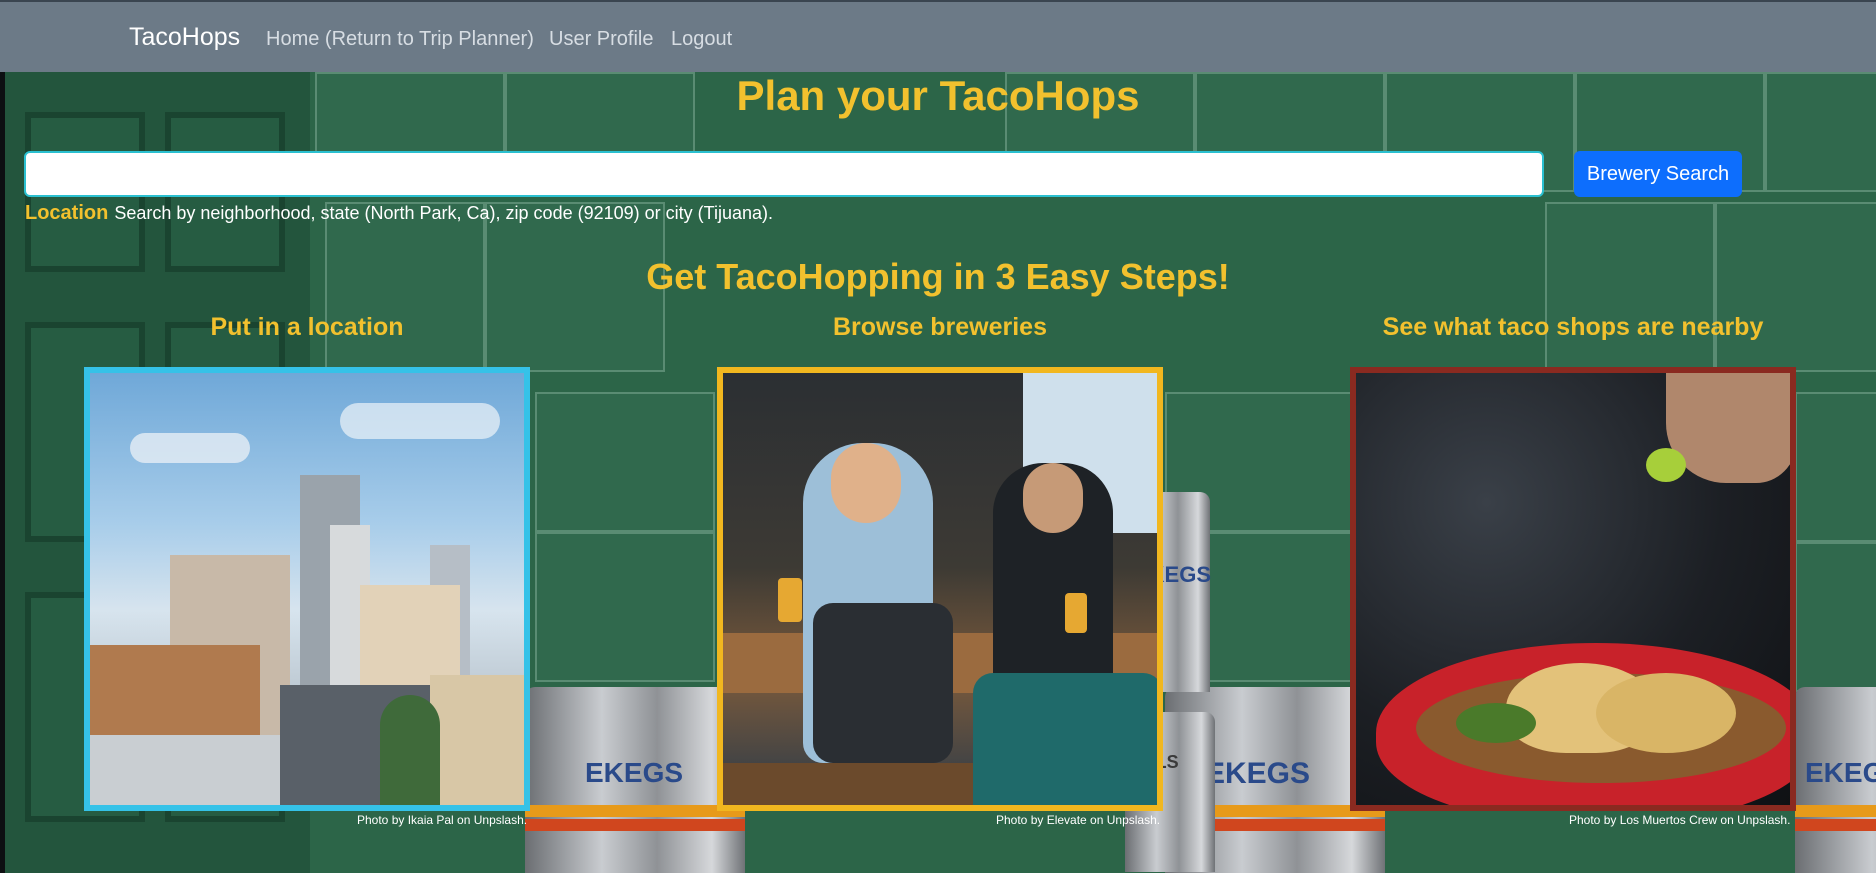 The height and width of the screenshot is (873, 1876). What do you see at coordinates (307, 327) in the screenshot?
I see `step-title-location: Put in a location` at bounding box center [307, 327].